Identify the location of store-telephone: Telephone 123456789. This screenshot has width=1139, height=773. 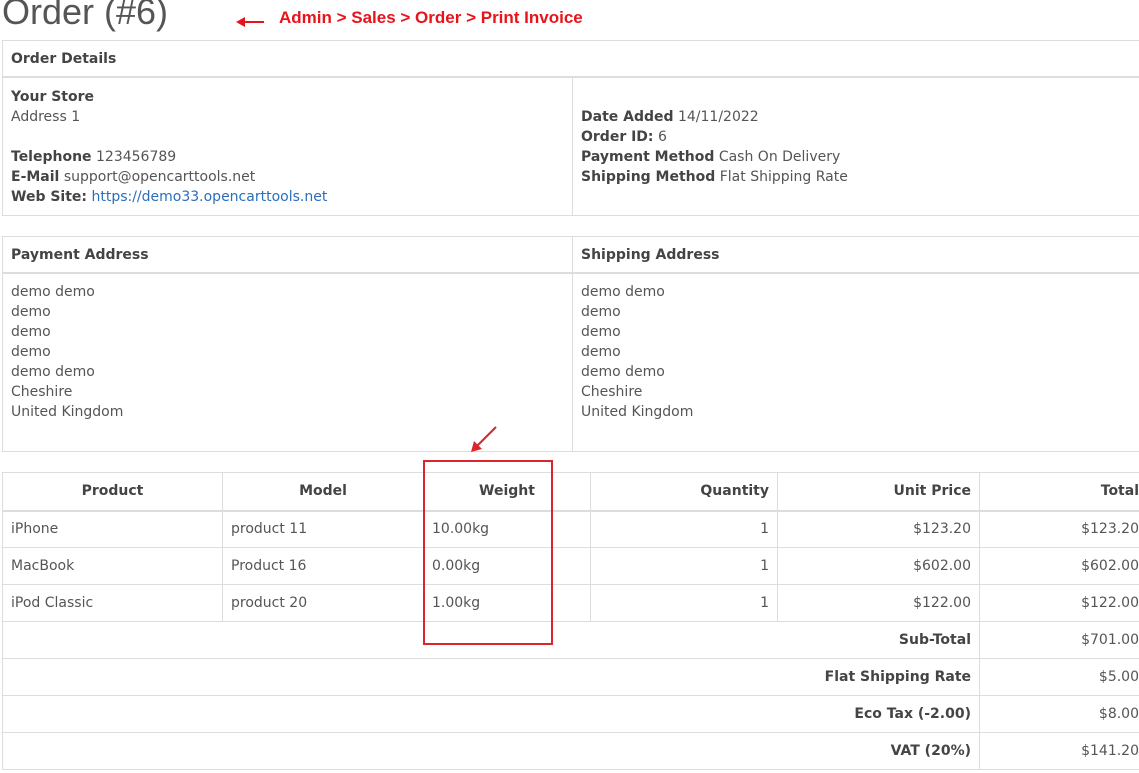
(94, 157).